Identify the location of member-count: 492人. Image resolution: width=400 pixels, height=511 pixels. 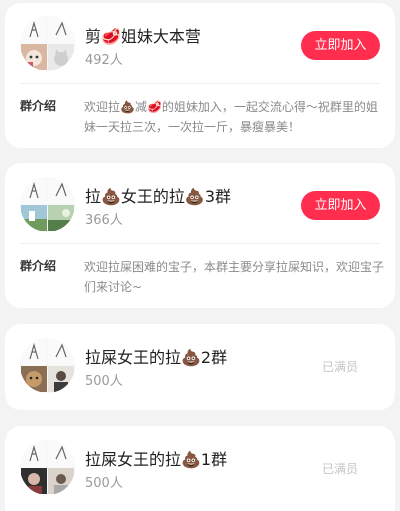
(104, 60).